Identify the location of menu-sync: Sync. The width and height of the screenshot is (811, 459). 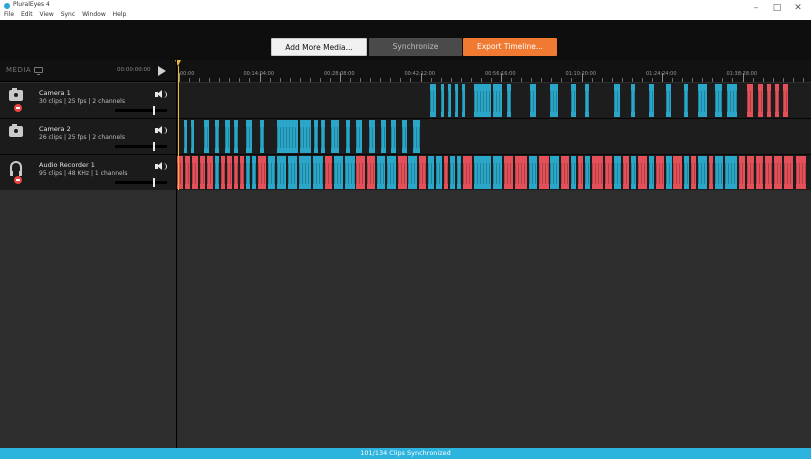
(68, 14).